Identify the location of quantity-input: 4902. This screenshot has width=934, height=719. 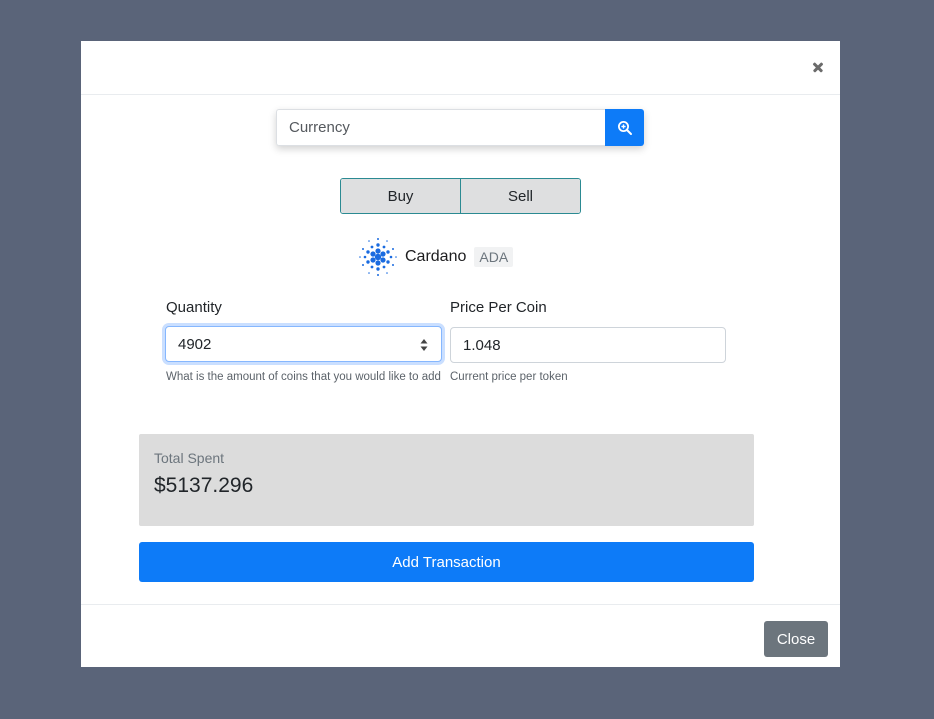
(303, 344).